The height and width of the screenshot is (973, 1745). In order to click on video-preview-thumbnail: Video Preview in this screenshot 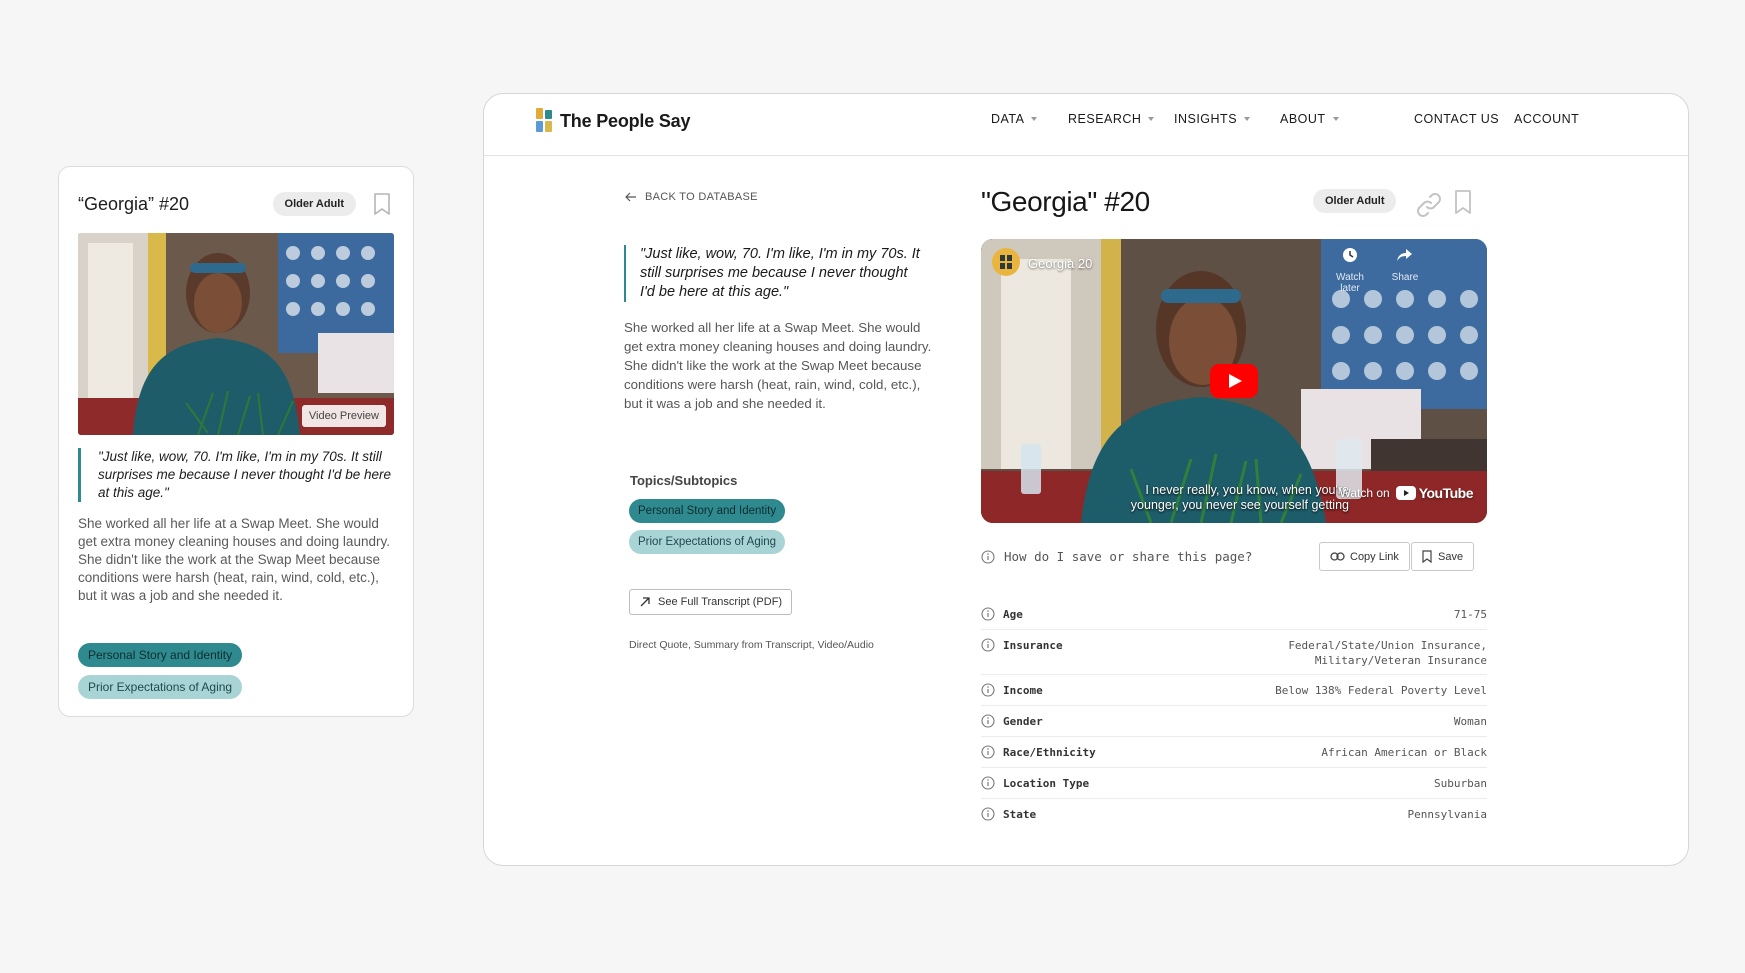, I will do `click(236, 334)`.